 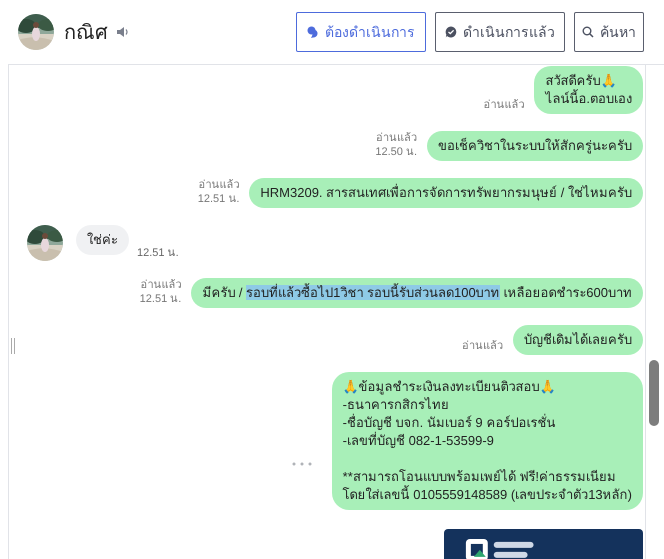 What do you see at coordinates (446, 193) in the screenshot?
I see `message-bubble: HRM3209. สารสนเทศเพื่อการจัดการทรัพยากรมนุษย์ / ใช่ไหมครับ` at bounding box center [446, 193].